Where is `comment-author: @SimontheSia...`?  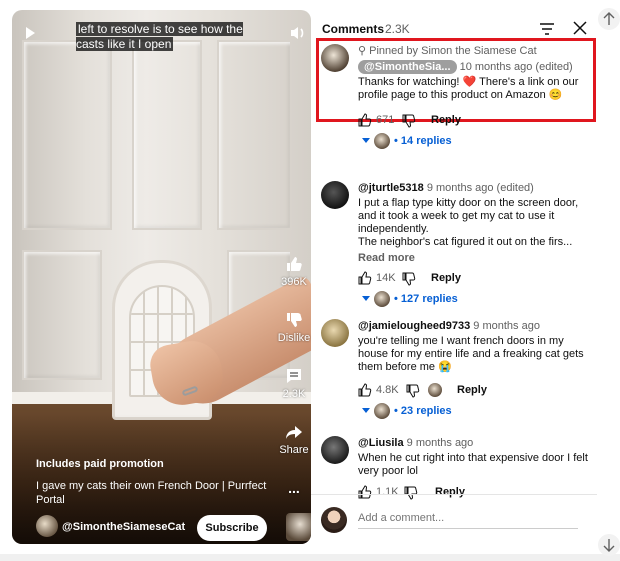
comment-author: @SimontheSia... is located at coordinates (407, 67).